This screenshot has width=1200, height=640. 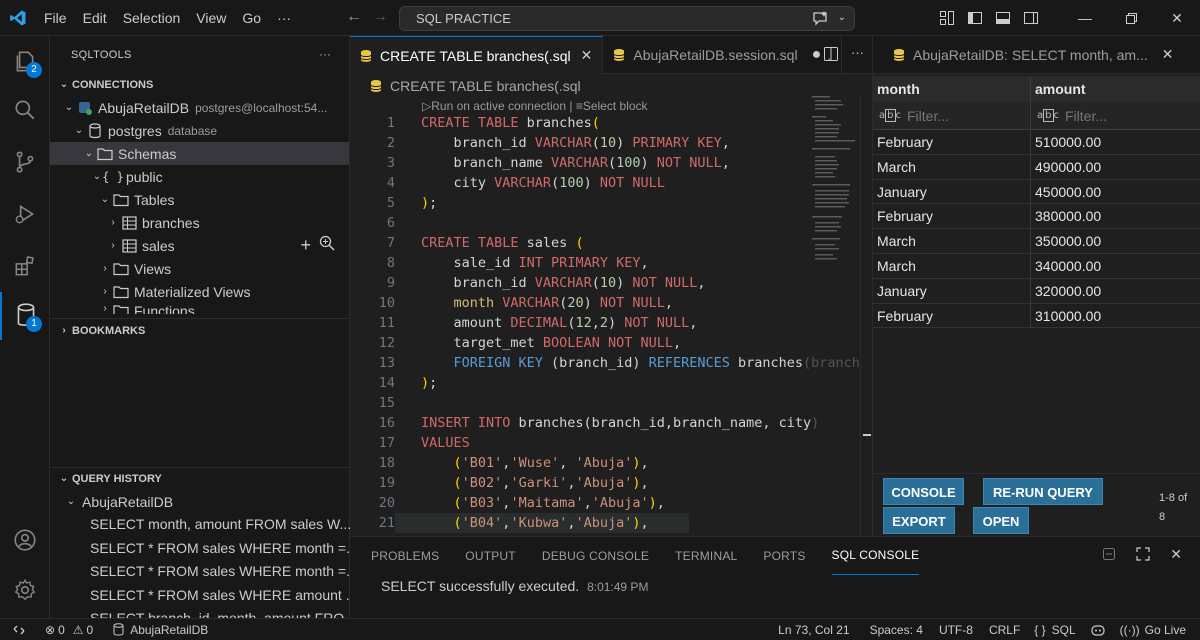 I want to click on language-mode: { } SQL, so click(x=1054, y=629).